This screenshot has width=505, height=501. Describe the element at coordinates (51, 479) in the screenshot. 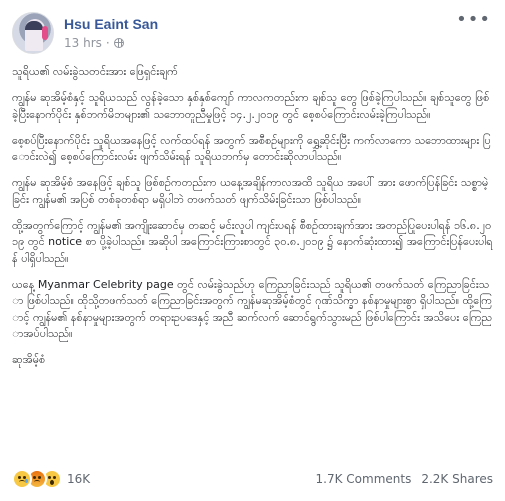

I see `reactions: 16K` at that location.